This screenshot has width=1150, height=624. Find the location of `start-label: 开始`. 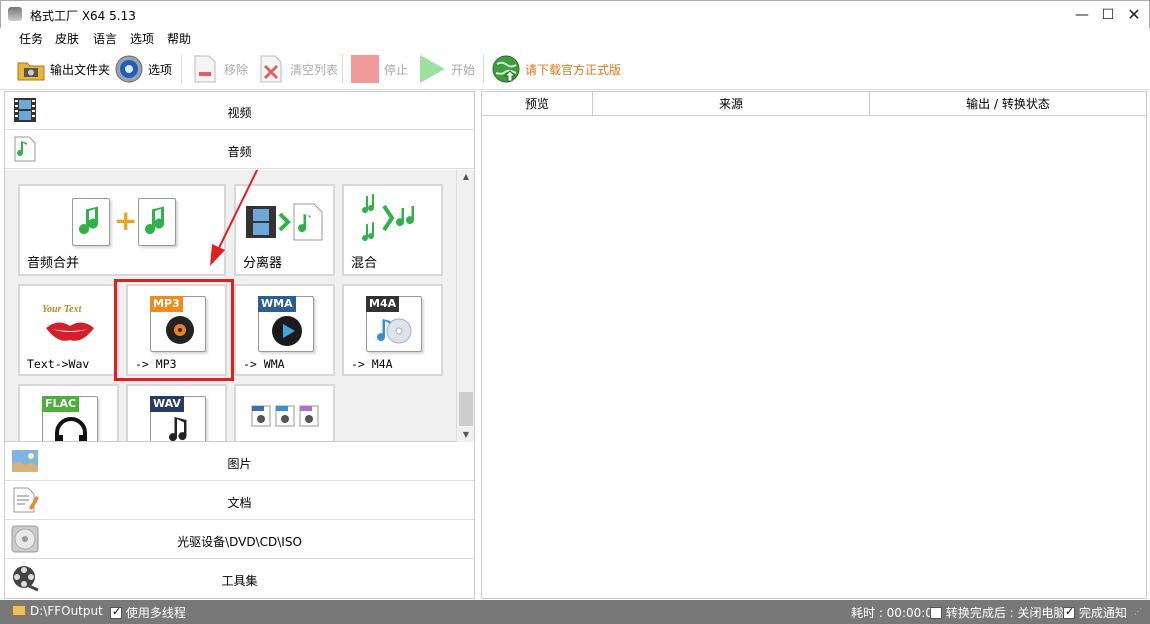

start-label: 开始 is located at coordinates (463, 69).